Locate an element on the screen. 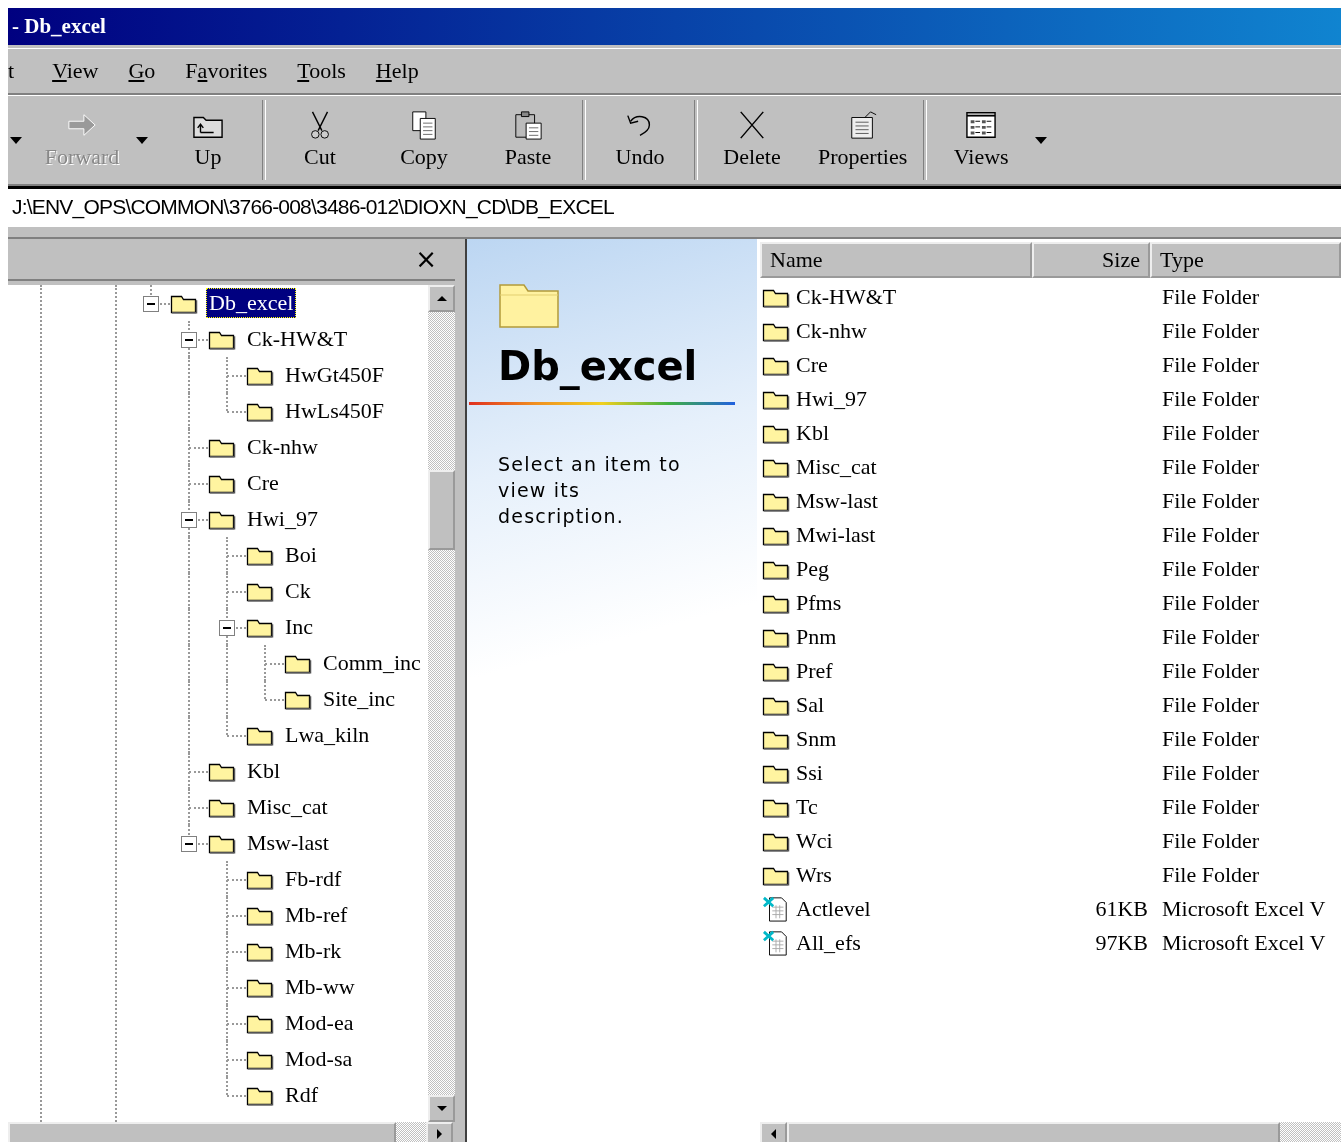 The image size is (1341, 1142). menu-item: t is located at coordinates (19, 71).